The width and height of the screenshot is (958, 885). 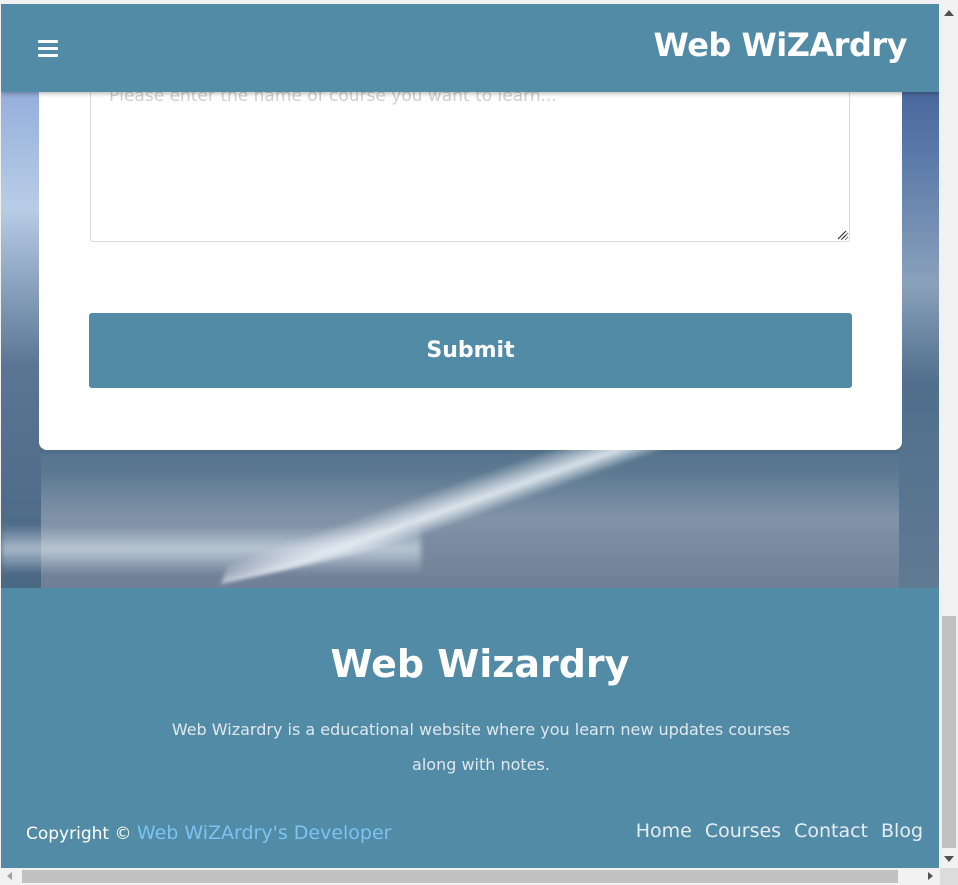 I want to click on site-header: Web WiZArdry, so click(x=470, y=48).